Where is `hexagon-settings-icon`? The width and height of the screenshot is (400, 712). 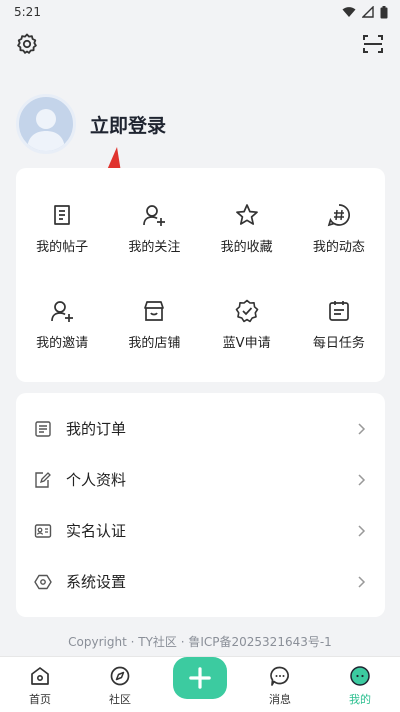 hexagon-settings-icon is located at coordinates (43, 581).